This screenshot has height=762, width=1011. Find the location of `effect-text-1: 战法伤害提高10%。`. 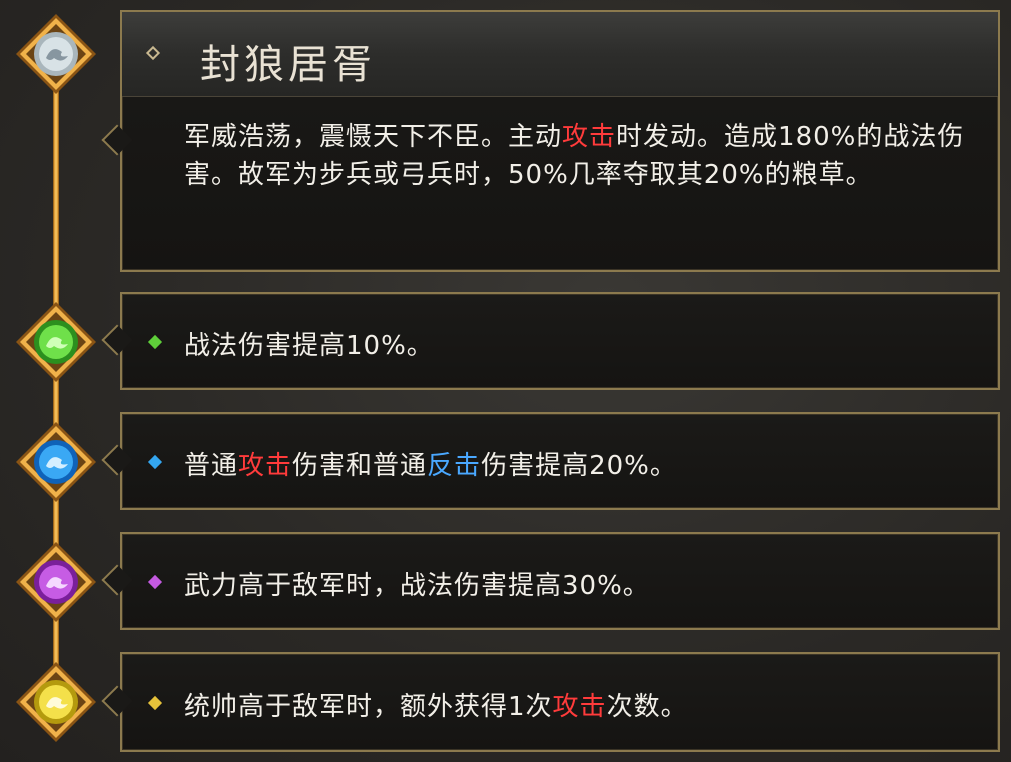

effect-text-1: 战法伤害提高10%。 is located at coordinates (309, 346).